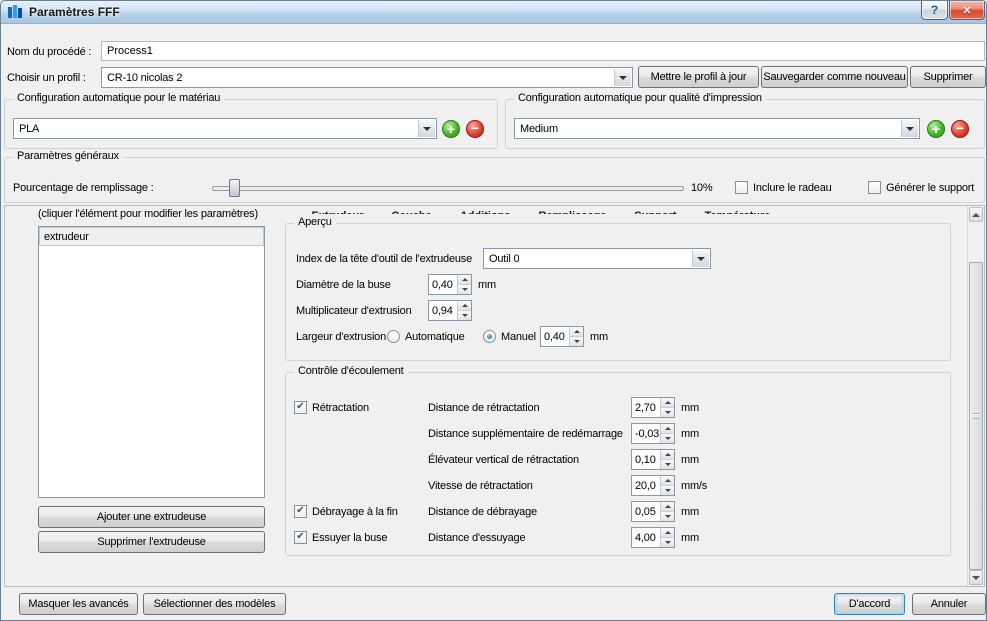  What do you see at coordinates (949, 604) in the screenshot?
I see `cancel-button: Annuler` at bounding box center [949, 604].